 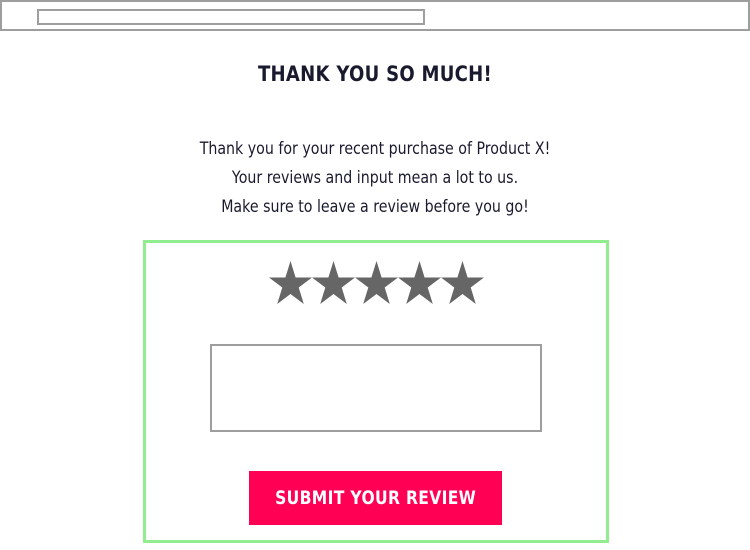 I want to click on url-field, so click(x=231, y=17).